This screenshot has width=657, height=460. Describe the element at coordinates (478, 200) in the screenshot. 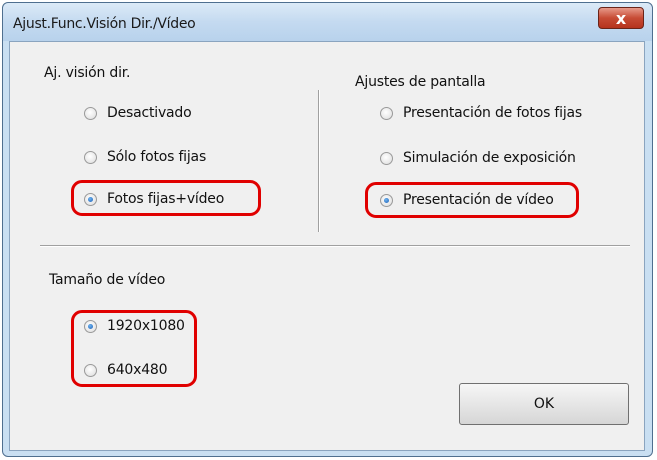

I see `radio-label: Presentación de vídeo` at that location.